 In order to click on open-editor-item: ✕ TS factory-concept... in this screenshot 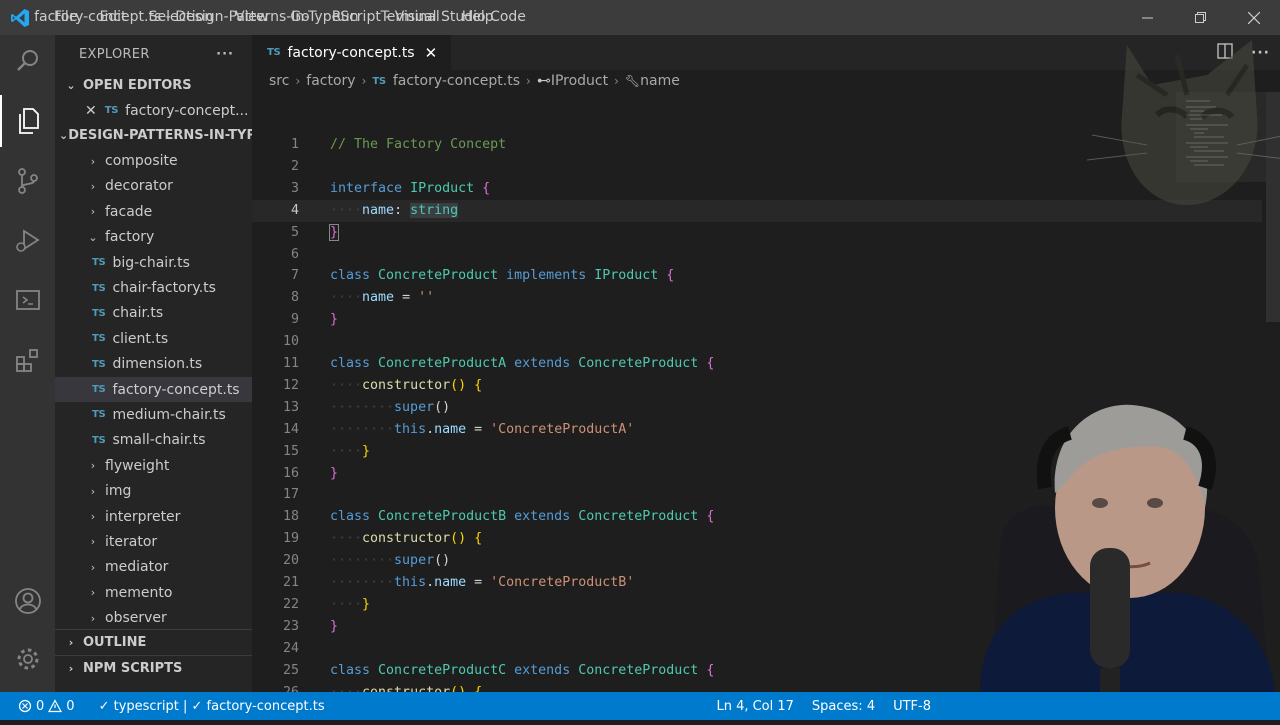, I will do `click(153, 110)`.